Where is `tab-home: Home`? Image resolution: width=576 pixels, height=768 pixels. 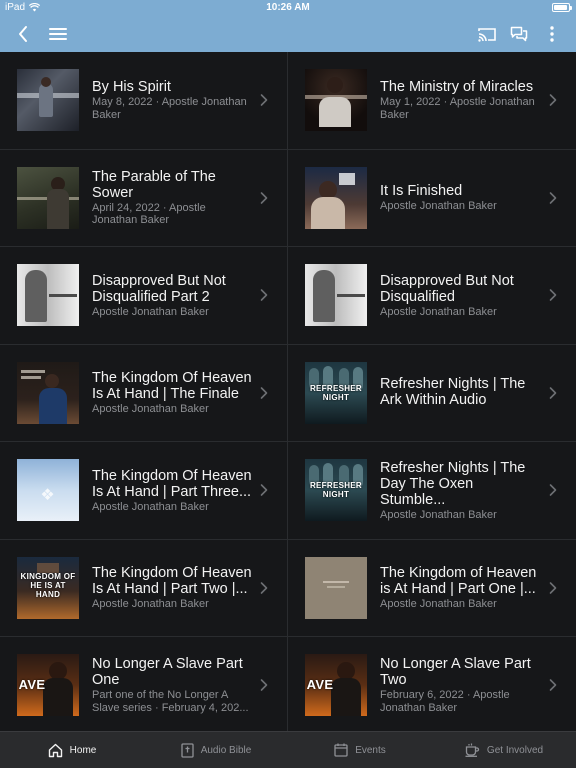 tab-home: Home is located at coordinates (72, 750).